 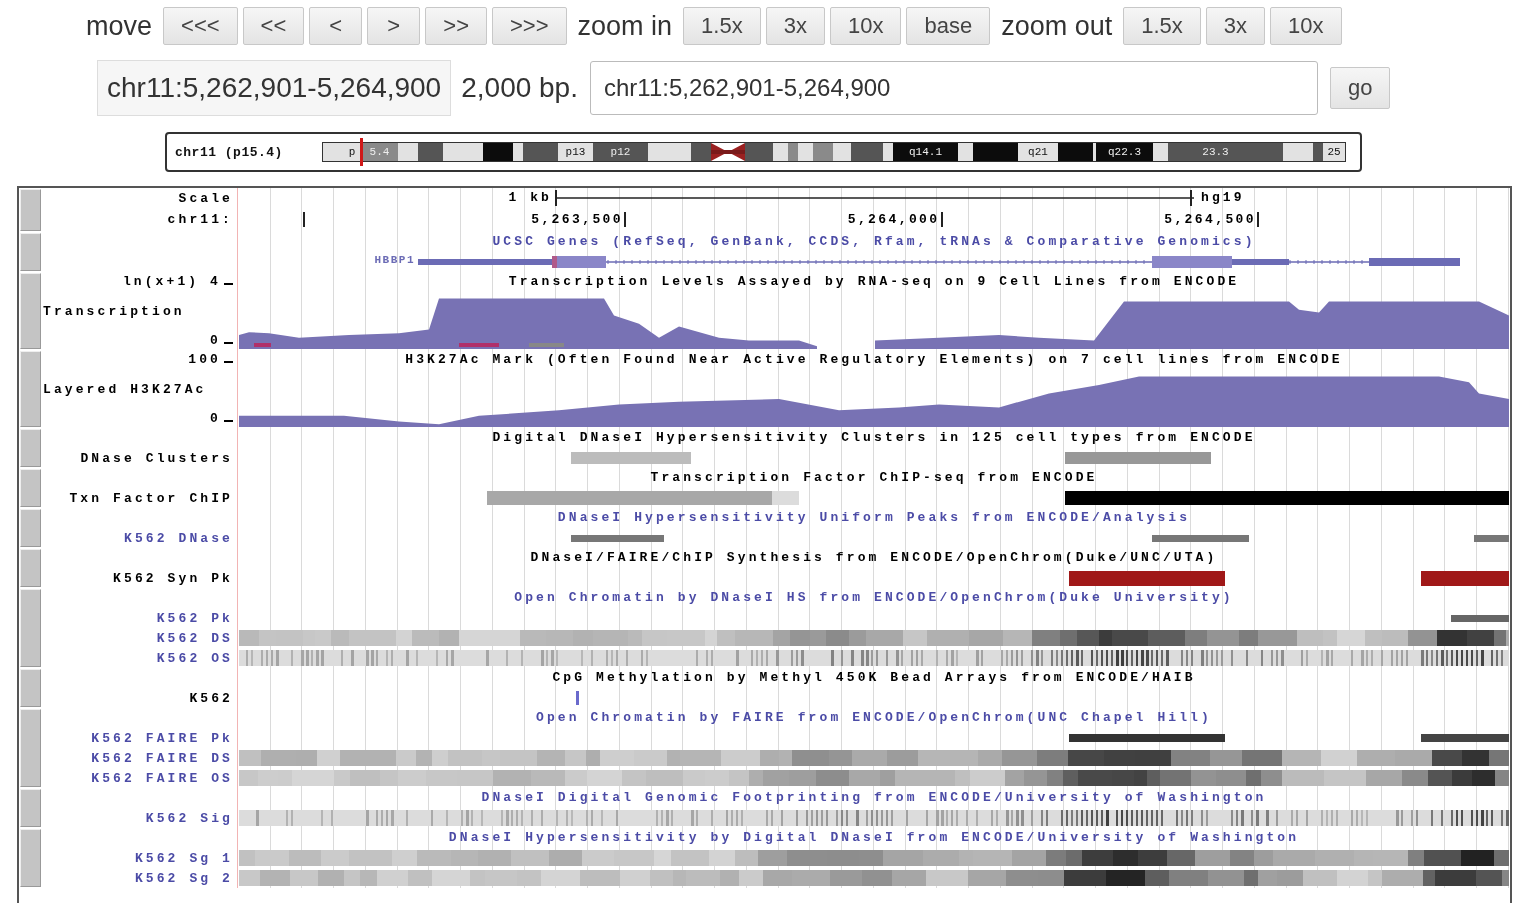 I want to click on chromosome-band: q21, so click(x=1038, y=152).